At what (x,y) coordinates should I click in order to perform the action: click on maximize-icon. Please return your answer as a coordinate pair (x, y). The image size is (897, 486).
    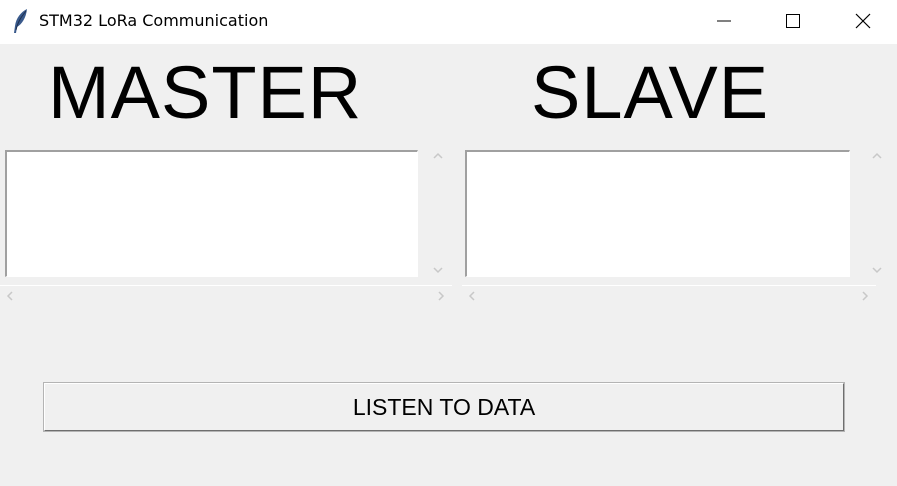
    Looking at the image, I should click on (793, 21).